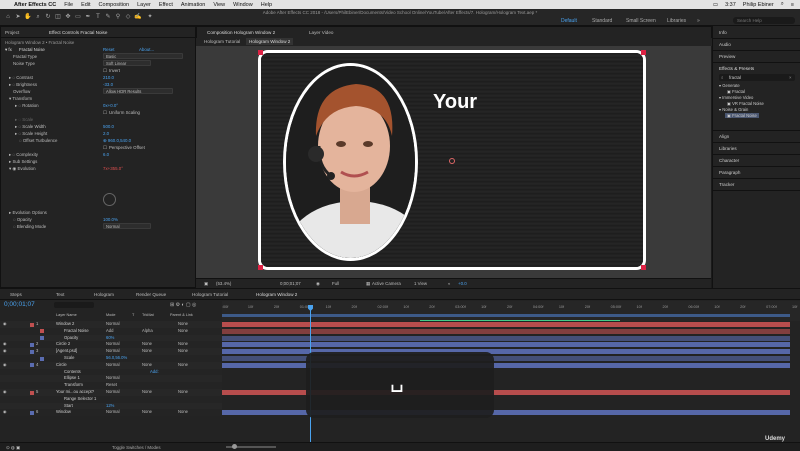 This screenshot has width=800, height=451. I want to click on tab-layer-video: Layer Video, so click(321, 32).